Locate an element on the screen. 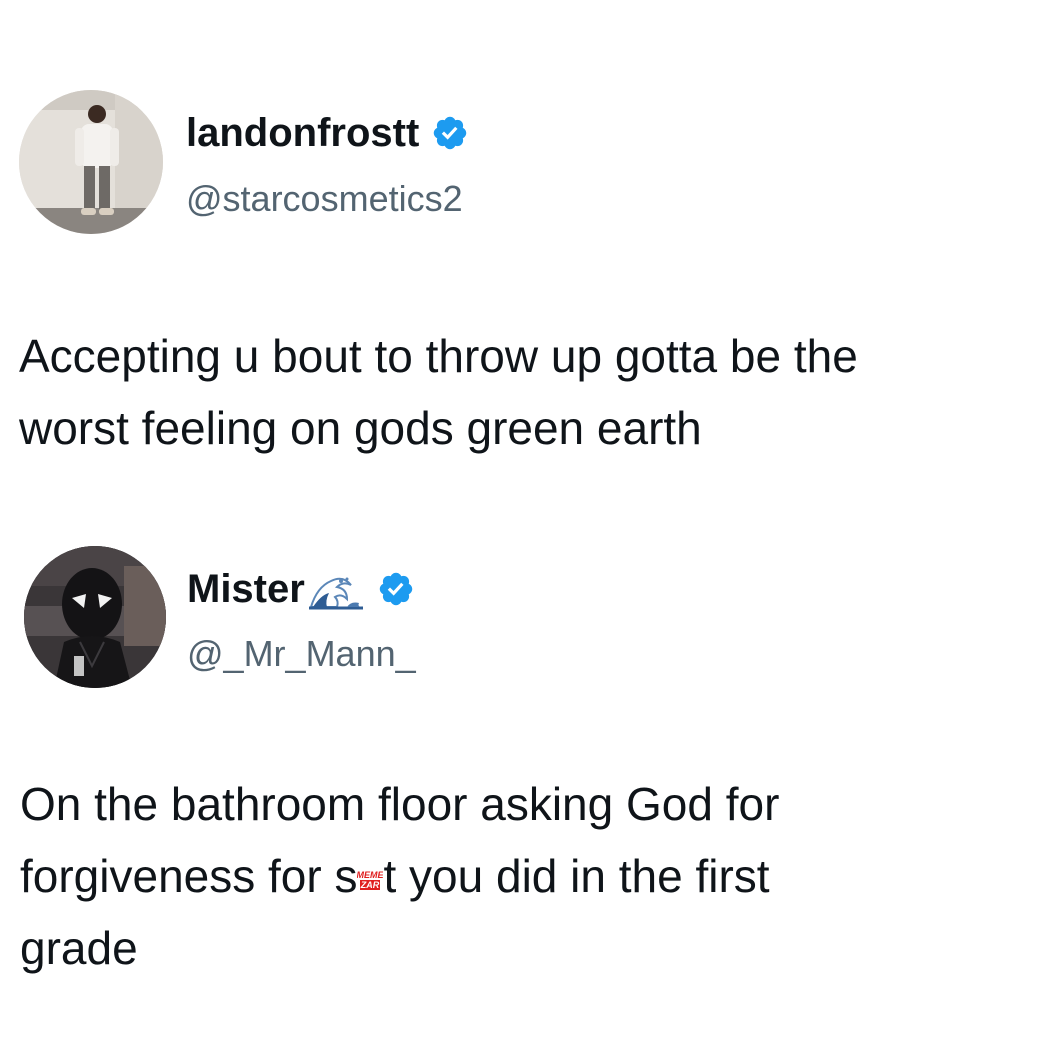 The image size is (1055, 1045). tweet-text-line: grade is located at coordinates (79, 948).